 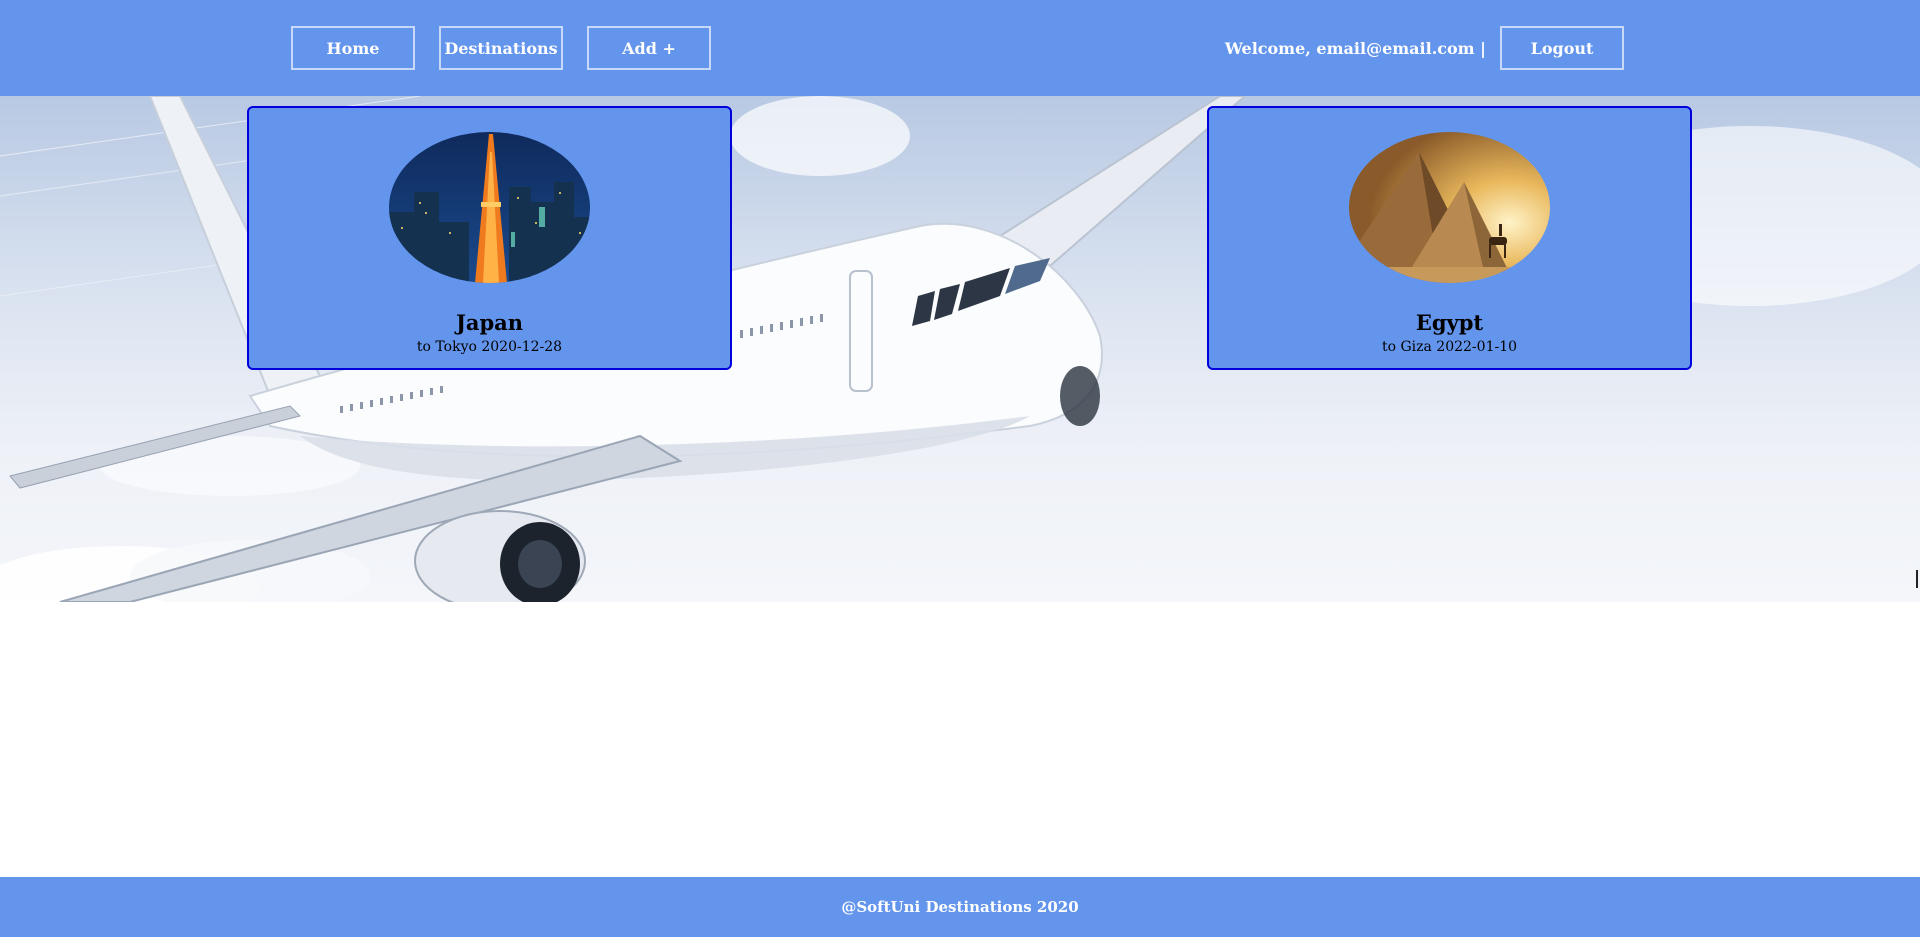 What do you see at coordinates (1449, 207) in the screenshot?
I see `giza-pyramids-image` at bounding box center [1449, 207].